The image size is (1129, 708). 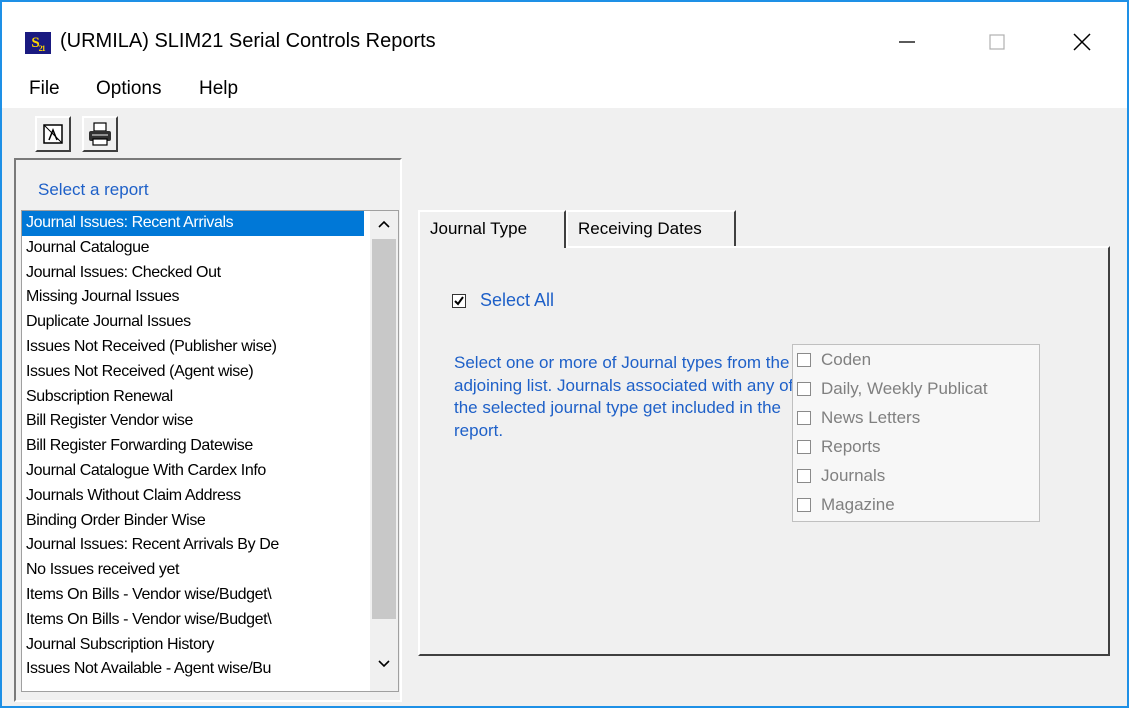 What do you see at coordinates (916, 446) in the screenshot?
I see `journal-type-item: Reports` at bounding box center [916, 446].